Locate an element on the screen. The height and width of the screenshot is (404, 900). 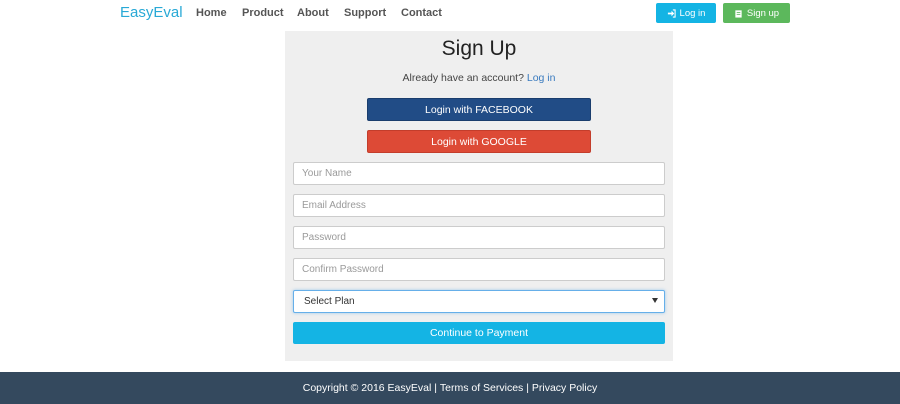
signup-button-label: Sign up is located at coordinates (763, 13).